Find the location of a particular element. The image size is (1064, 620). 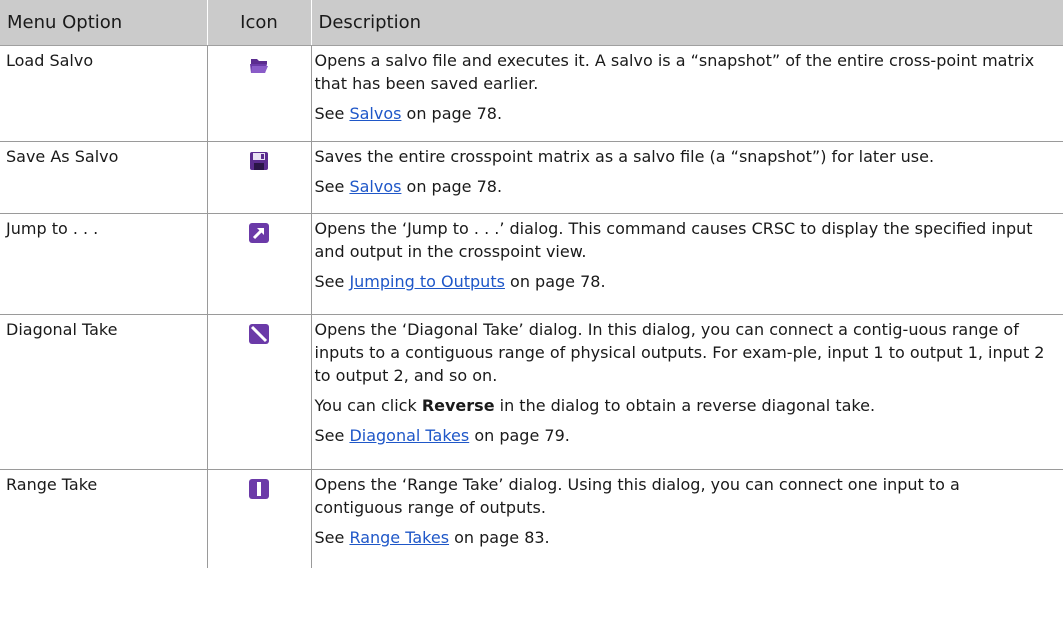

table-header-row: Menu Option Icon Description is located at coordinates (531, 23).